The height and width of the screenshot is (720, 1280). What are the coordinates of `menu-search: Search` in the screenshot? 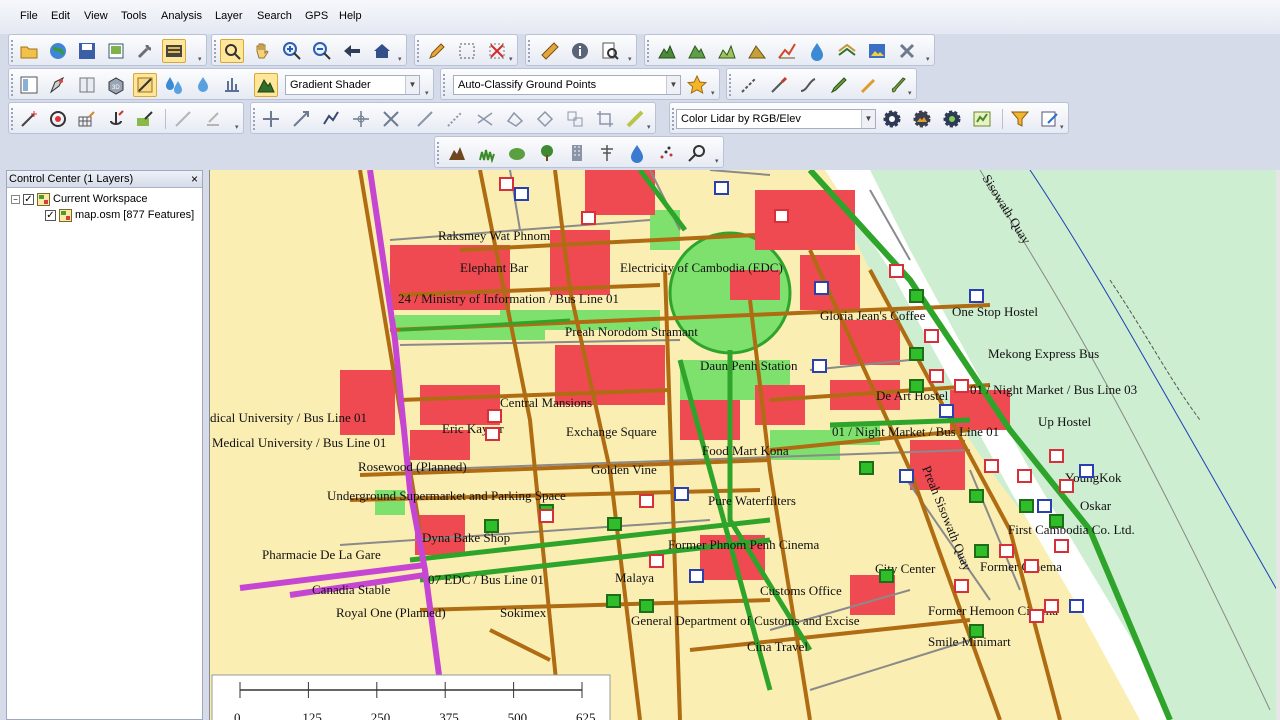 It's located at (274, 16).